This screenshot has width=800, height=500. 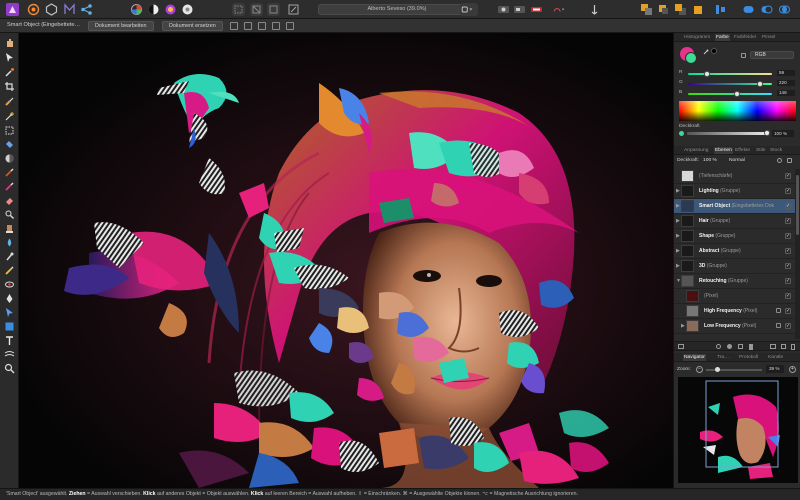 I want to click on brush-layer-icon, so click(x=751, y=347).